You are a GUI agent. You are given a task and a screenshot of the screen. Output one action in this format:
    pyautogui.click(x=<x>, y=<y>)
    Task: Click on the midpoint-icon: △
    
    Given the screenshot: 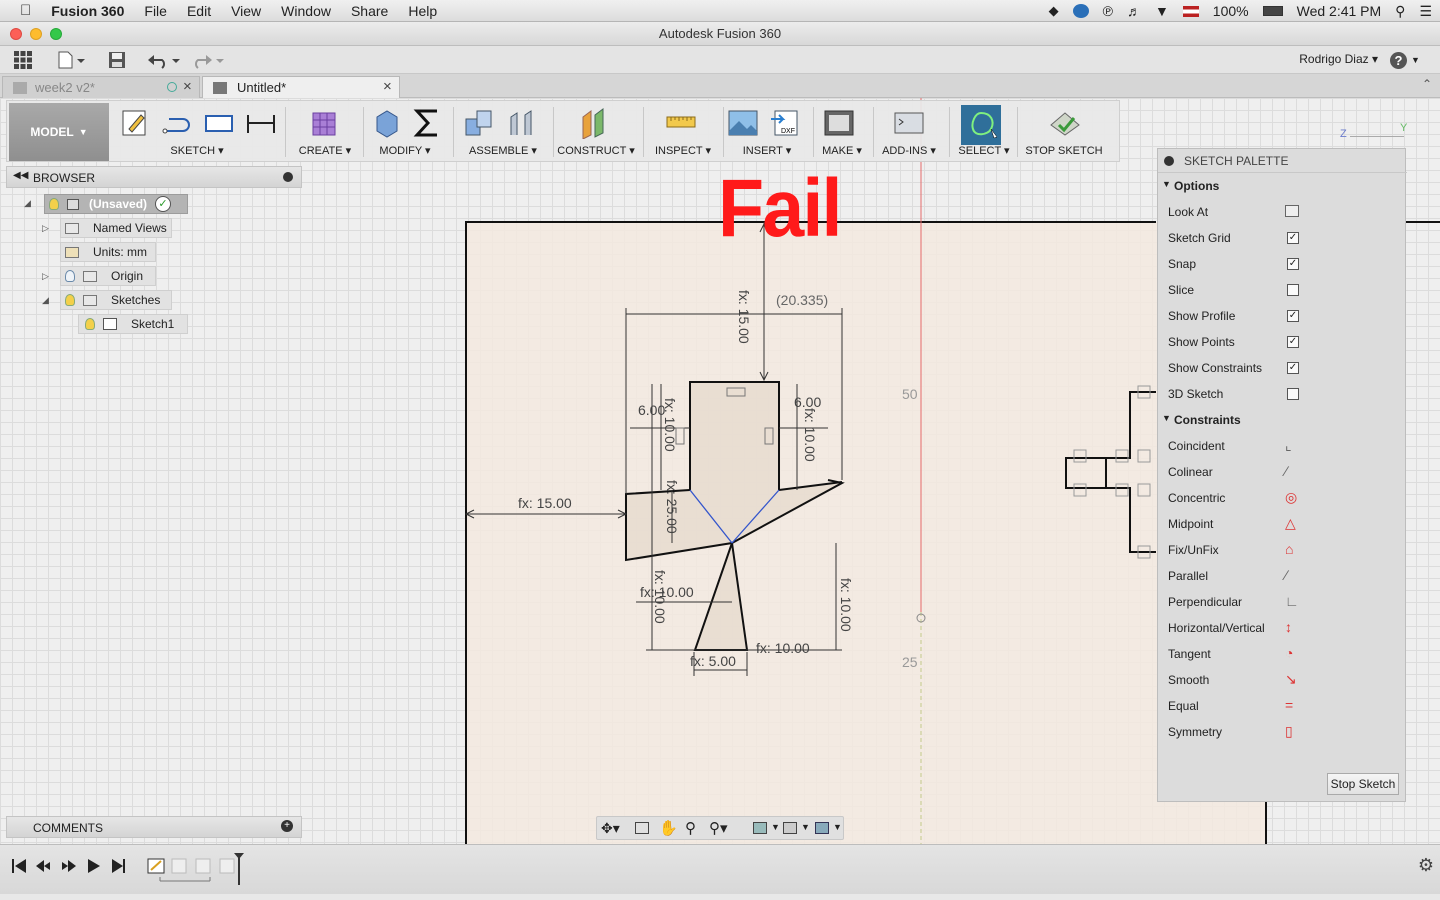 What is the action you would take?
    pyautogui.click(x=1292, y=523)
    